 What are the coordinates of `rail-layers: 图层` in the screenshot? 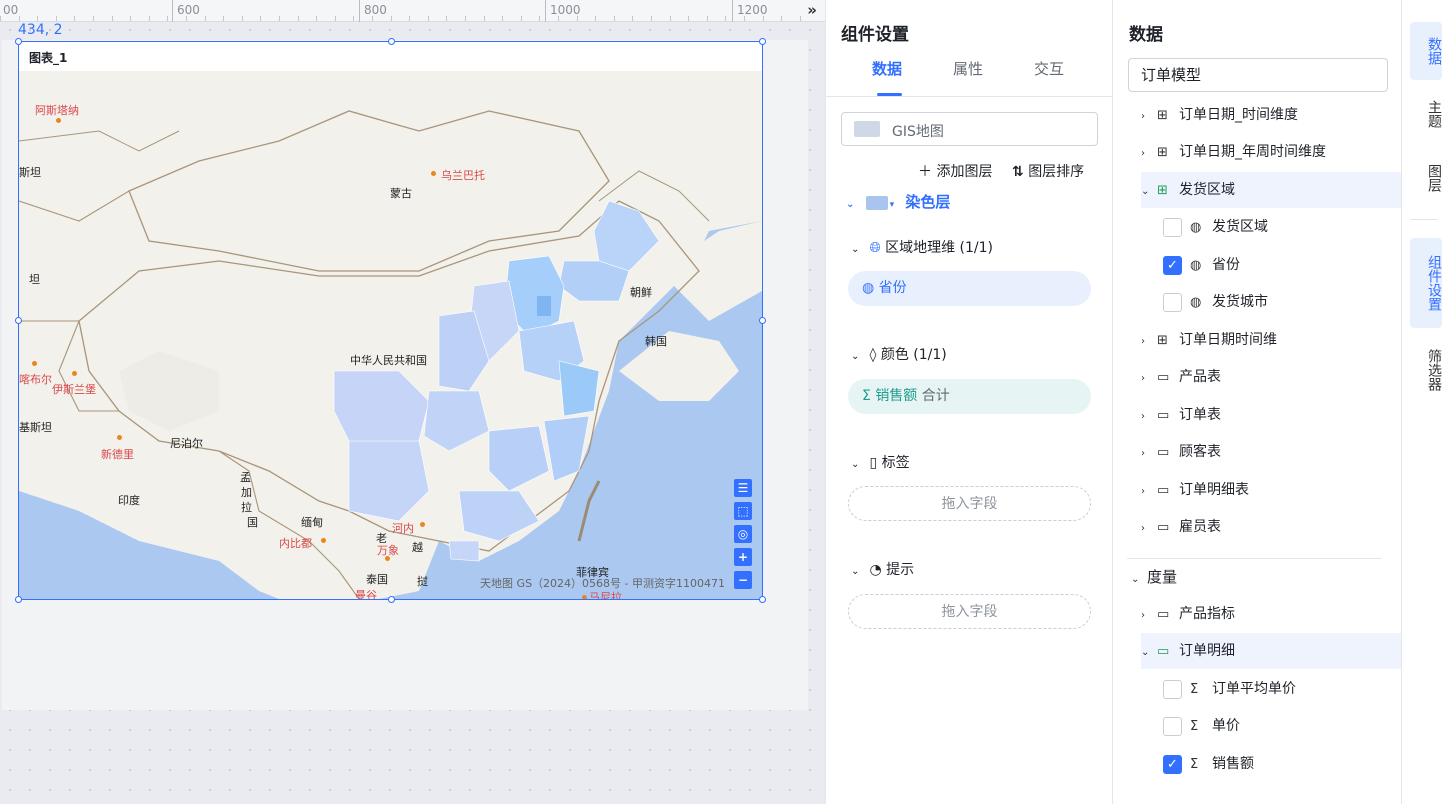 It's located at (1426, 178).